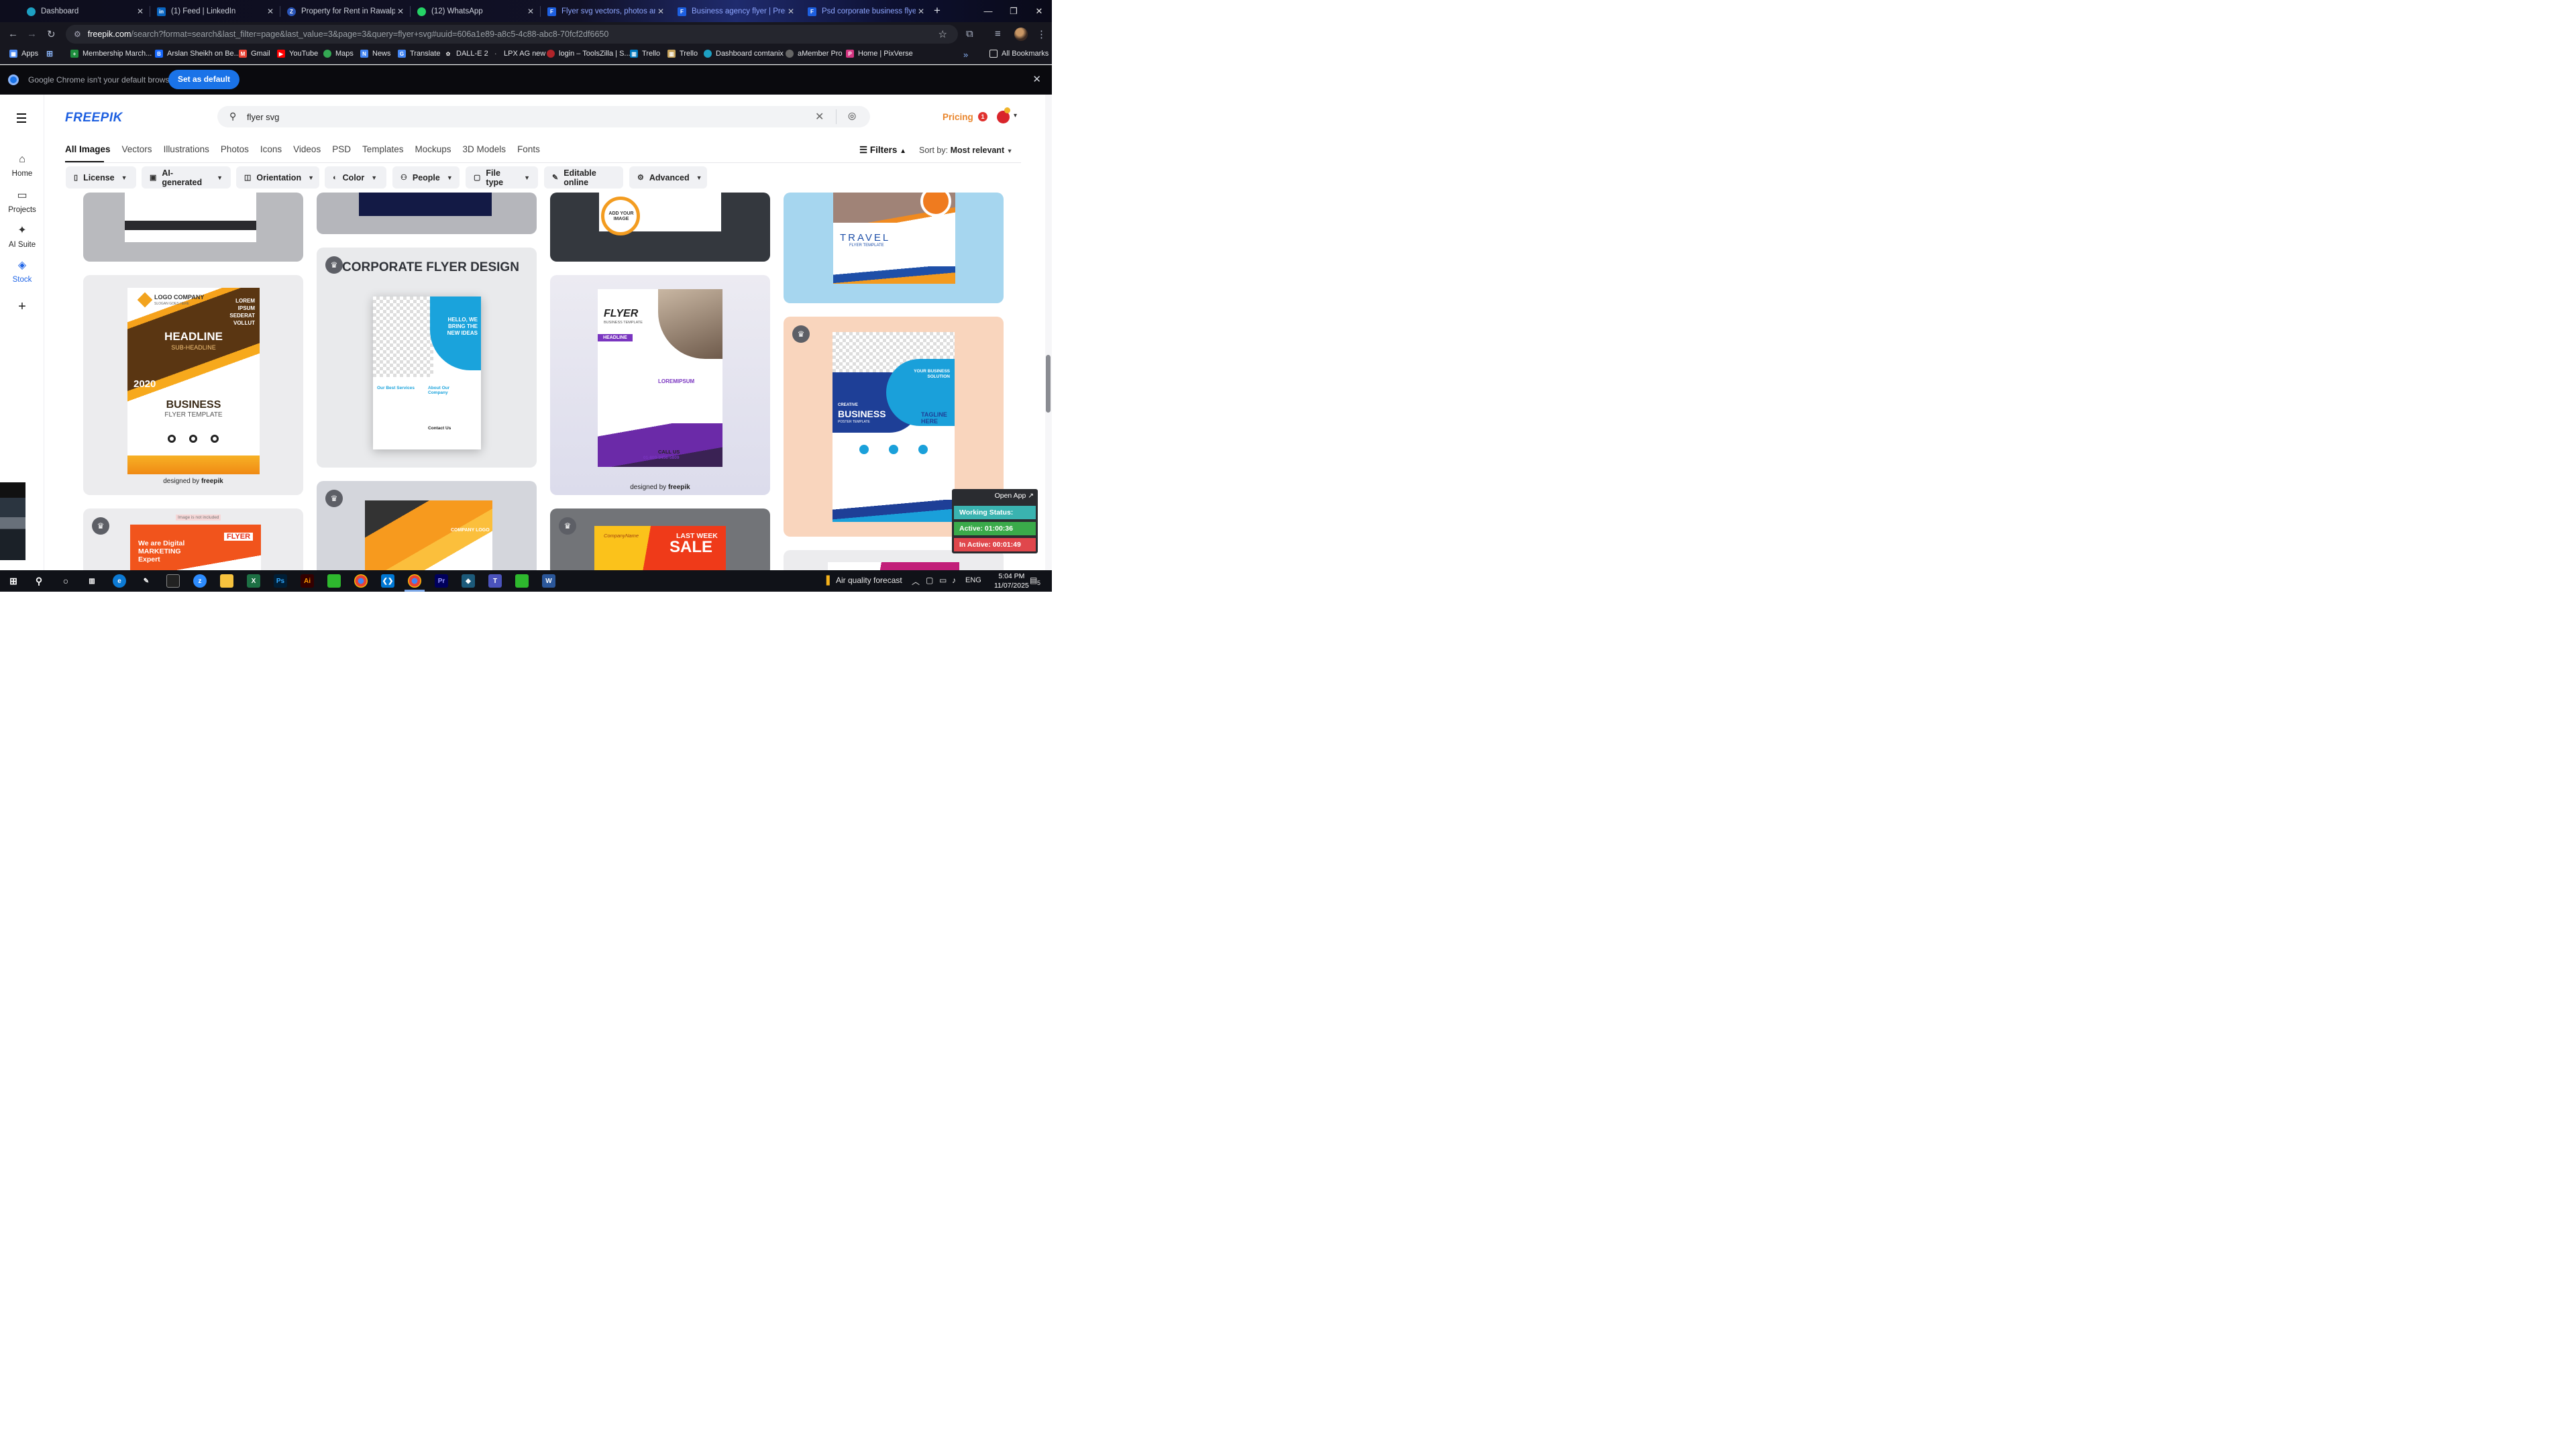 This screenshot has height=1449, width=2576. I want to click on minimize-button: —, so click(988, 11).